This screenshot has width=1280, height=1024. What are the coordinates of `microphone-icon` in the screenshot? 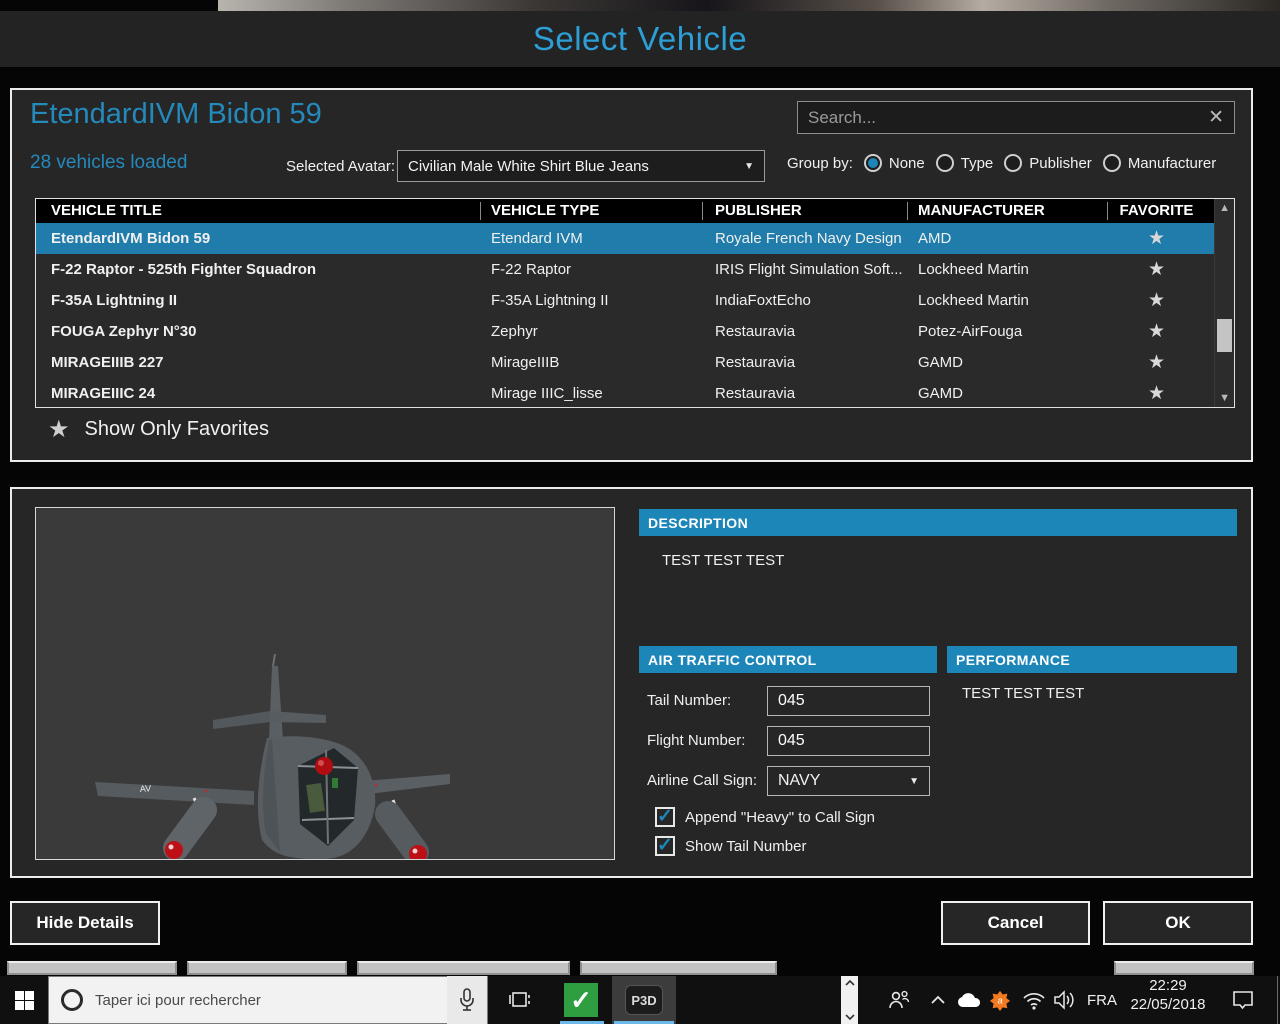 It's located at (467, 999).